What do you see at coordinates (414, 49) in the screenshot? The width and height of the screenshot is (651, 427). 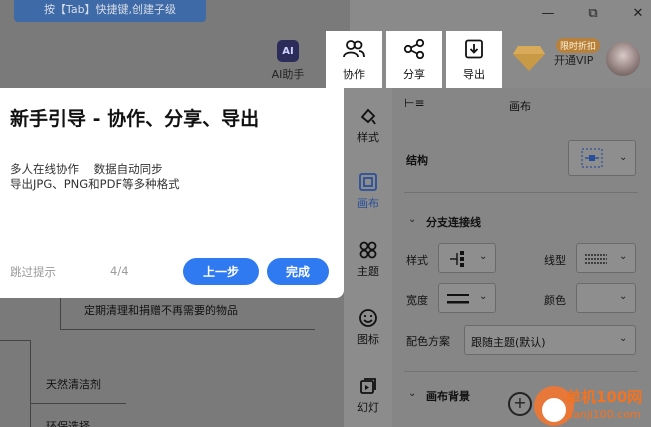 I see `share-icon` at bounding box center [414, 49].